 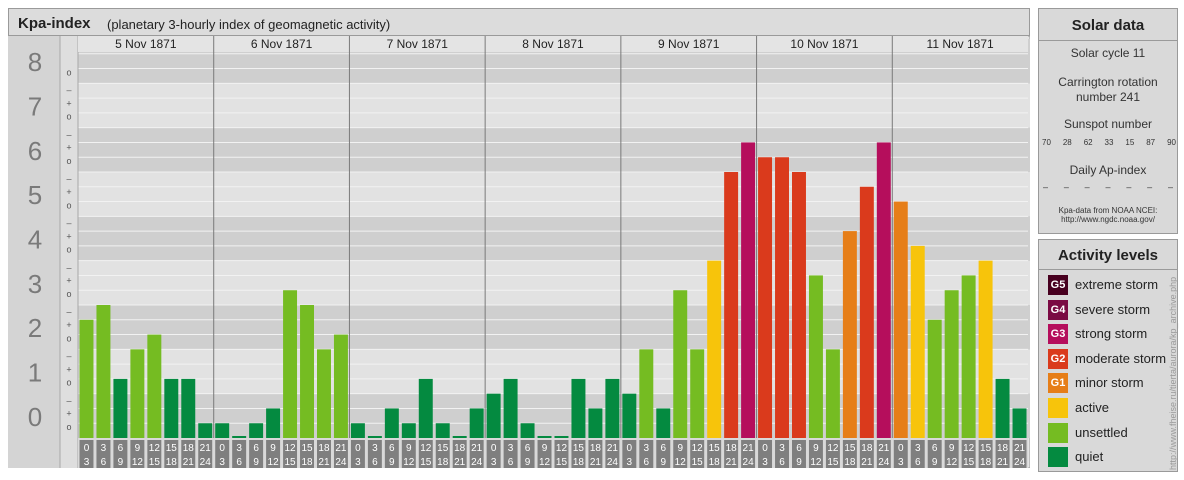 I want to click on legend-swatch: G2, so click(x=1058, y=358).